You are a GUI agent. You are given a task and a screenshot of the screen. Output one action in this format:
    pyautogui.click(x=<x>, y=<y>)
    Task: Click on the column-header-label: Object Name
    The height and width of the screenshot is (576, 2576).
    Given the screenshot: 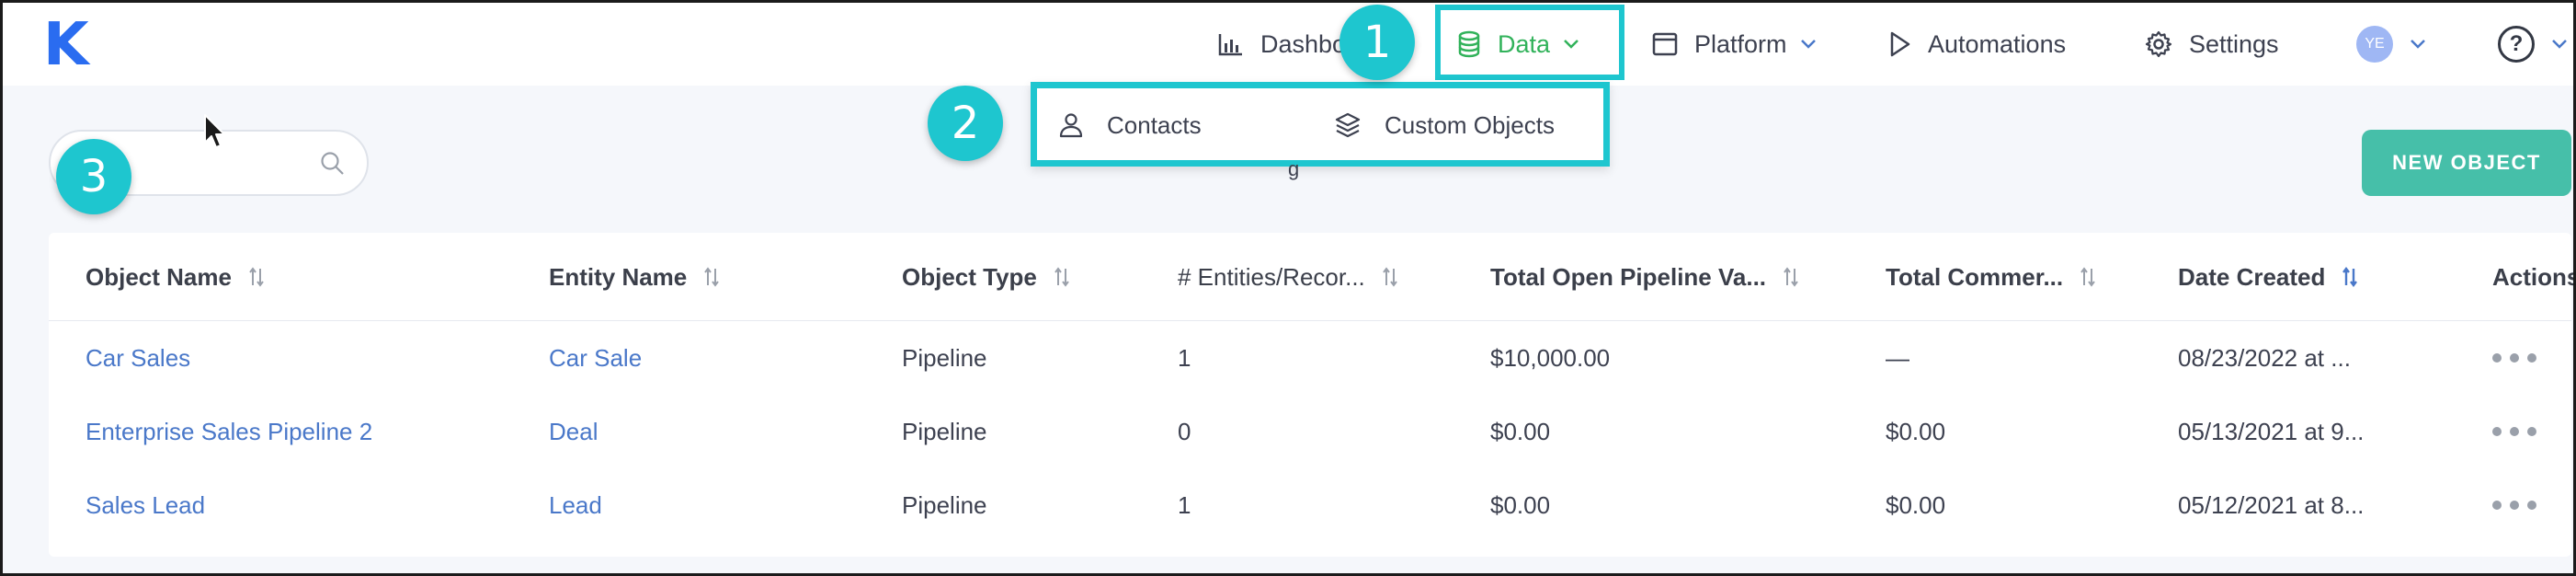 What is the action you would take?
    pyautogui.click(x=158, y=276)
    